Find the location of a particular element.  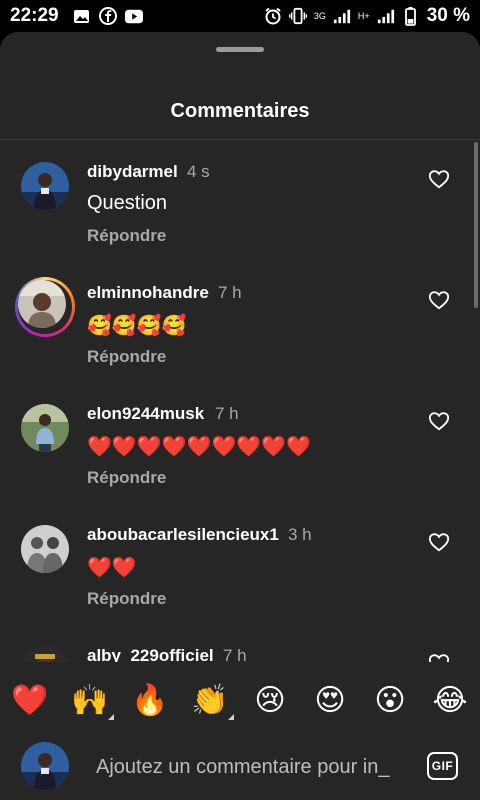

comment-composer: GIF is located at coordinates (240, 766).